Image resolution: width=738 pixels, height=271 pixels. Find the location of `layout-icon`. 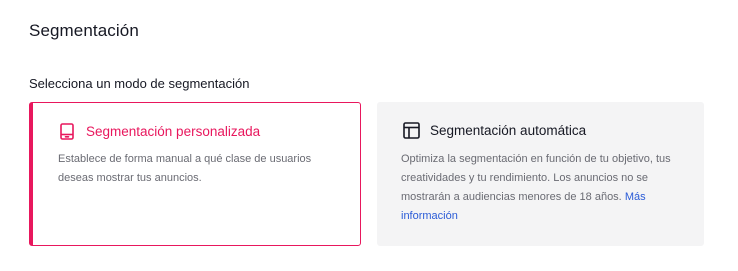

layout-icon is located at coordinates (411, 130).